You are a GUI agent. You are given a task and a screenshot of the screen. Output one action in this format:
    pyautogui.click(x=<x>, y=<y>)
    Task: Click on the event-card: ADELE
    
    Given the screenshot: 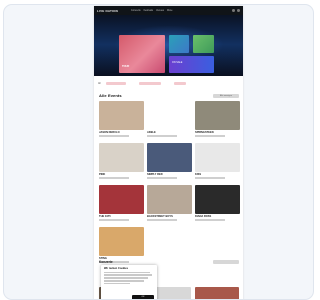 What is the action you would take?
    pyautogui.click(x=169, y=119)
    